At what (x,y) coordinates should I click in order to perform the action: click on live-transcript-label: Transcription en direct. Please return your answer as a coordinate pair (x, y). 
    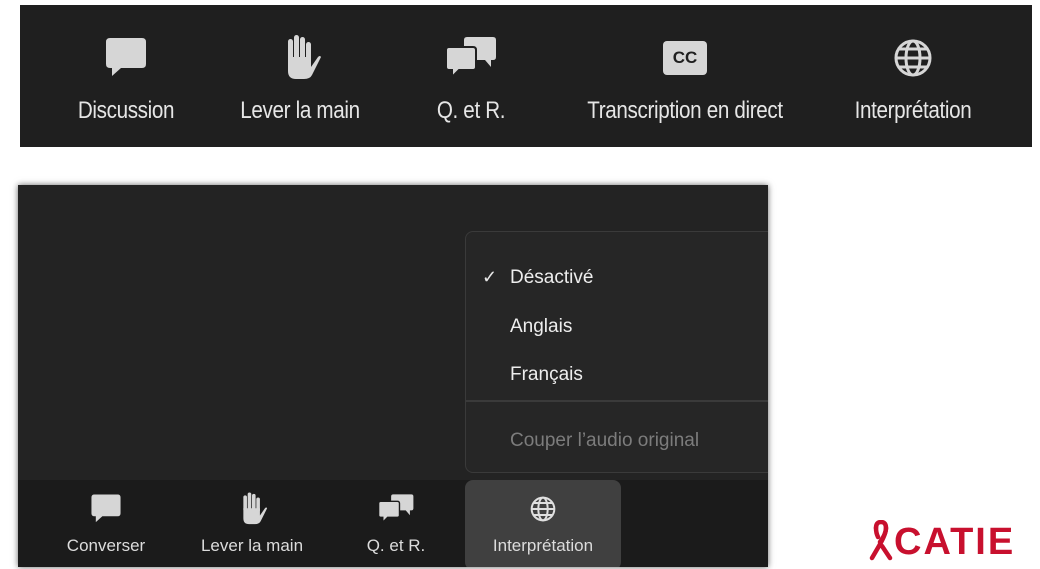
    Looking at the image, I should click on (685, 110).